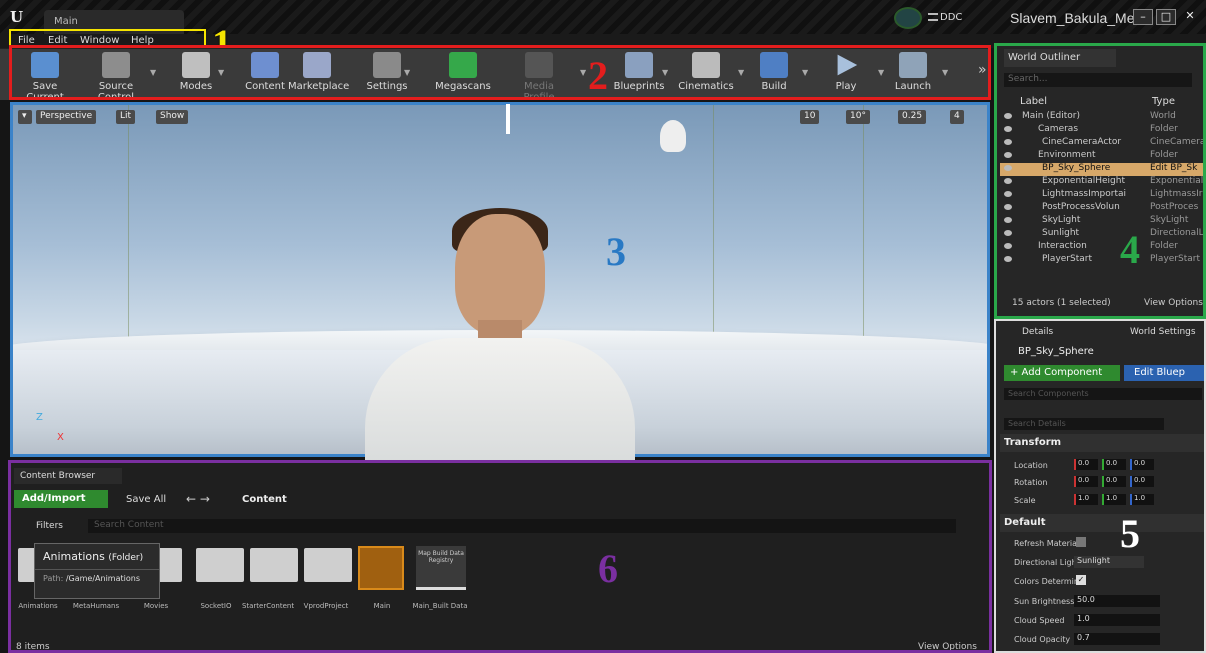 The image size is (1206, 653). I want to click on grid-snap-value: 10, so click(810, 117).